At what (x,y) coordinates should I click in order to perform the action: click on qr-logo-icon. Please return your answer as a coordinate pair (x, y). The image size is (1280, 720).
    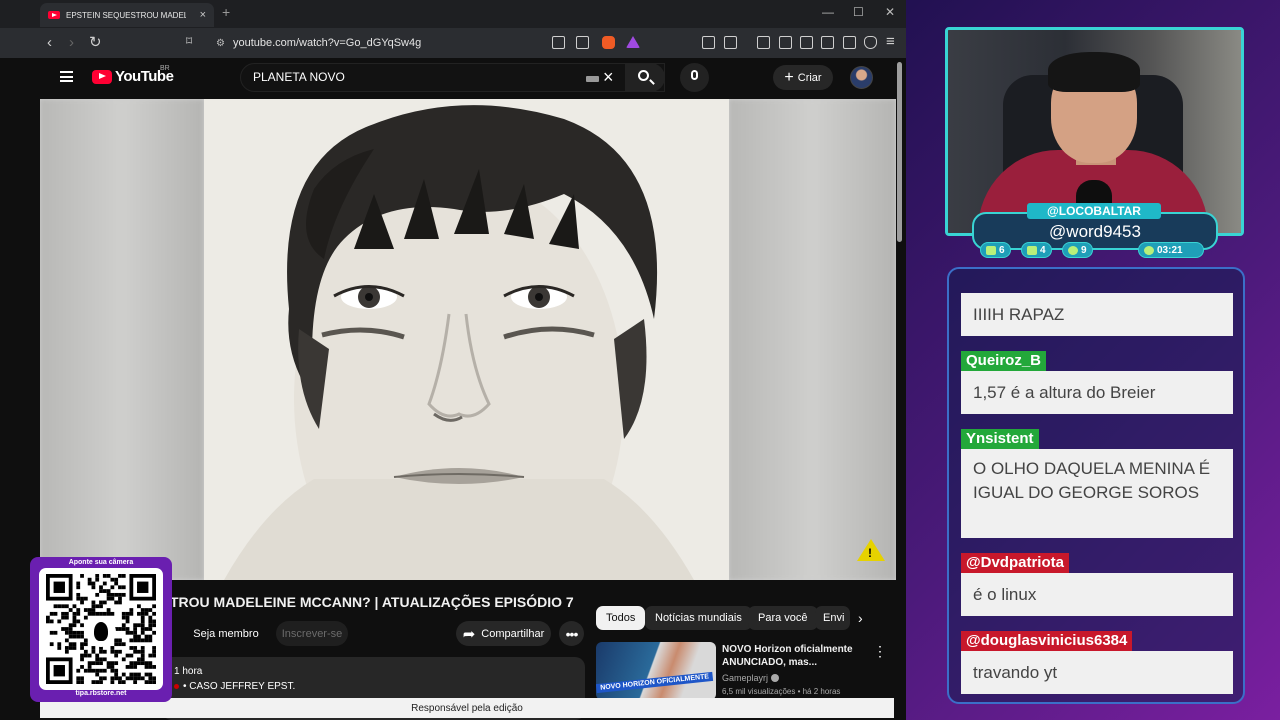
    Looking at the image, I should click on (101, 632).